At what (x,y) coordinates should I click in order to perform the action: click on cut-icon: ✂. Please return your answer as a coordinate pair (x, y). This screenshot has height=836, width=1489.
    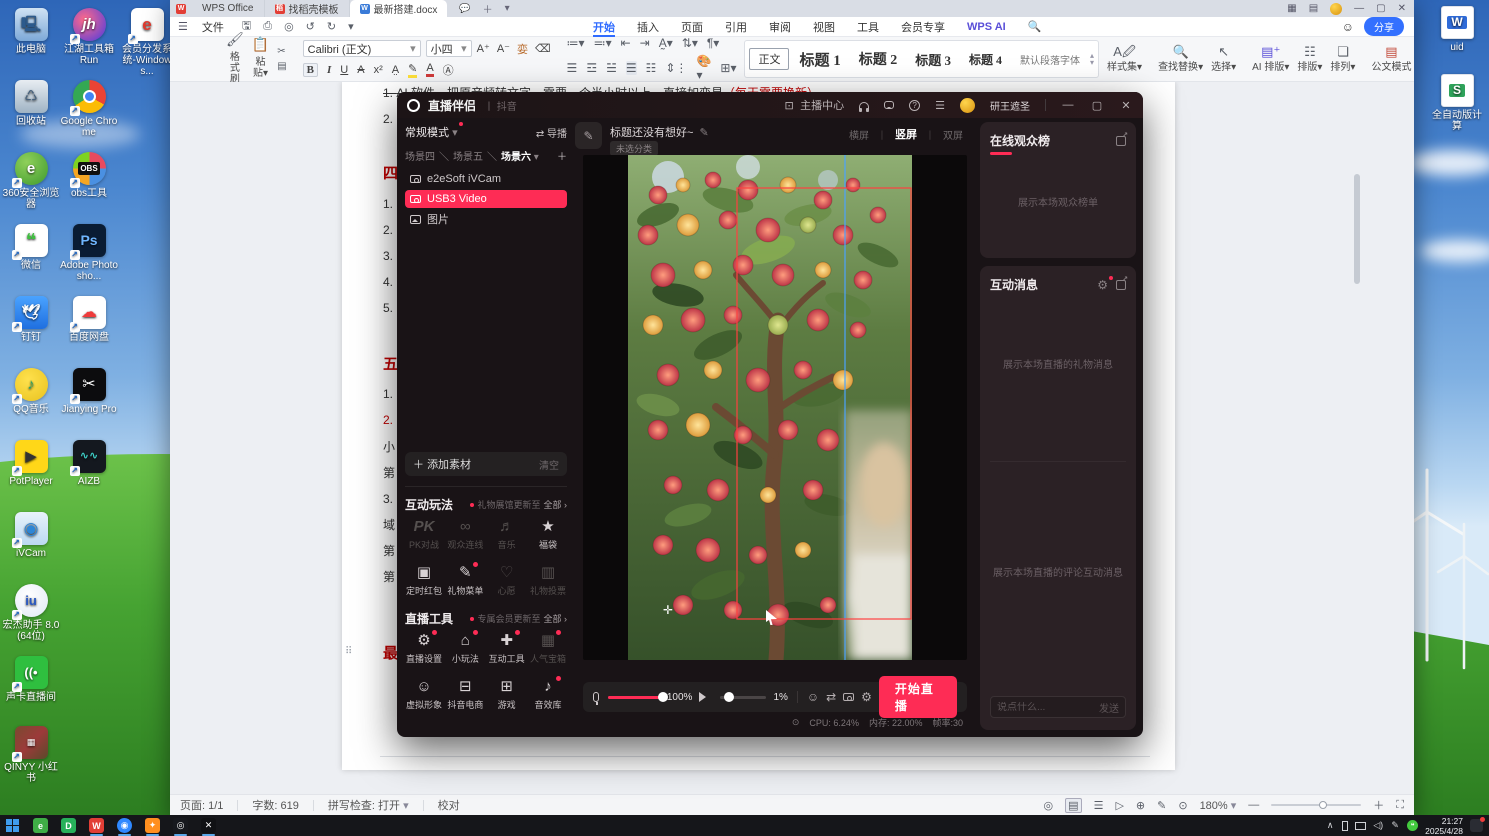
    Looking at the image, I should click on (281, 51).